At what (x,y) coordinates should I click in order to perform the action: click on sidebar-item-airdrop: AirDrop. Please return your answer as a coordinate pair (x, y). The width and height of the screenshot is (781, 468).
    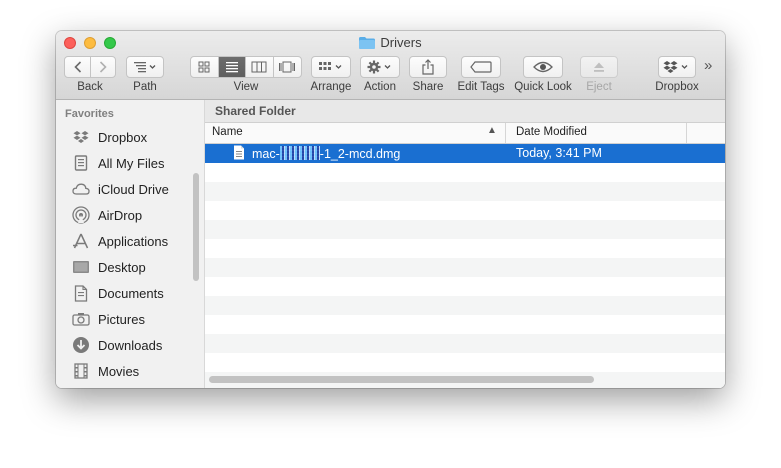
    Looking at the image, I should click on (107, 215).